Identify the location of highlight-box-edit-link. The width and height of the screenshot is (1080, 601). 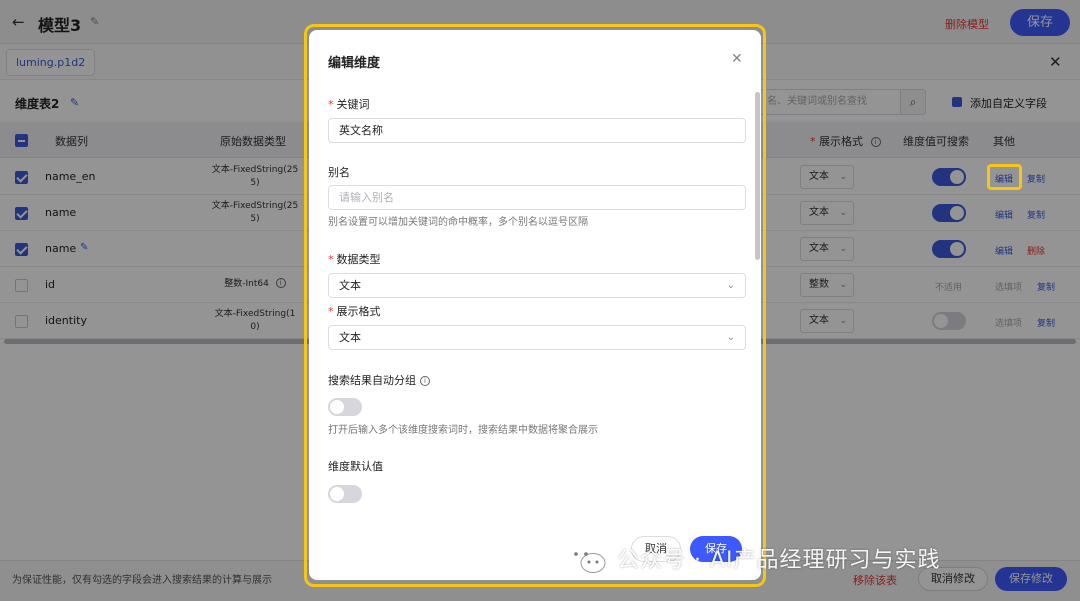
(1004, 177).